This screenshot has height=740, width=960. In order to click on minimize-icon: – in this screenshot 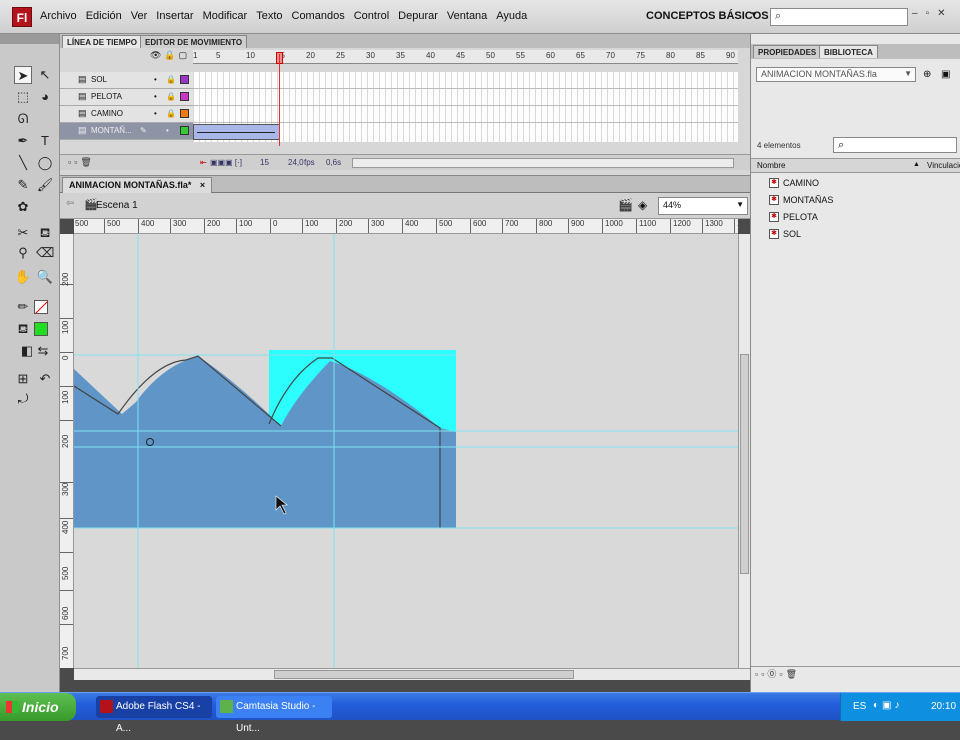, I will do `click(915, 13)`.